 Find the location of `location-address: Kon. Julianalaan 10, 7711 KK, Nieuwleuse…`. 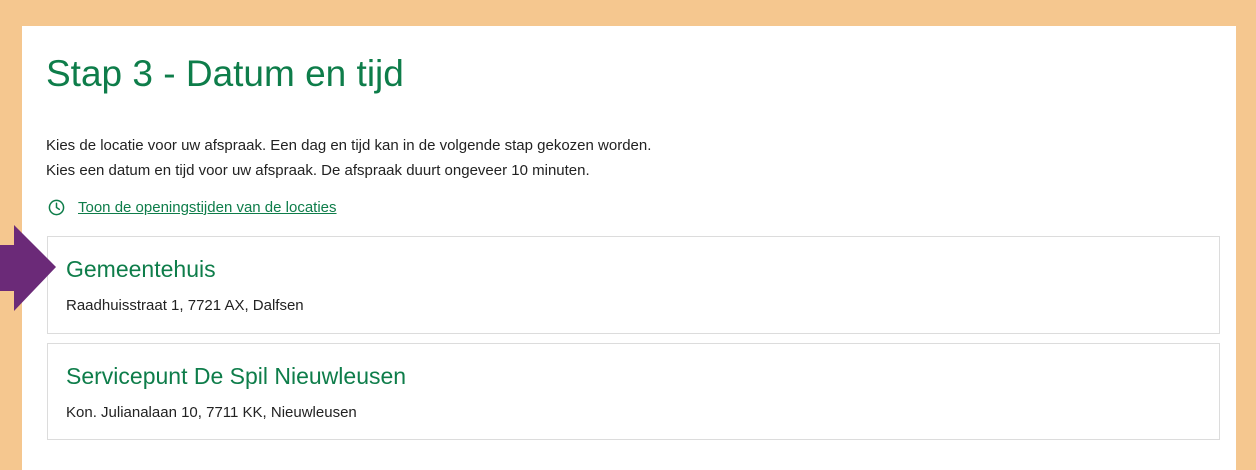

location-address: Kon. Julianalaan 10, 7711 KK, Nieuwleuse… is located at coordinates (211, 412).